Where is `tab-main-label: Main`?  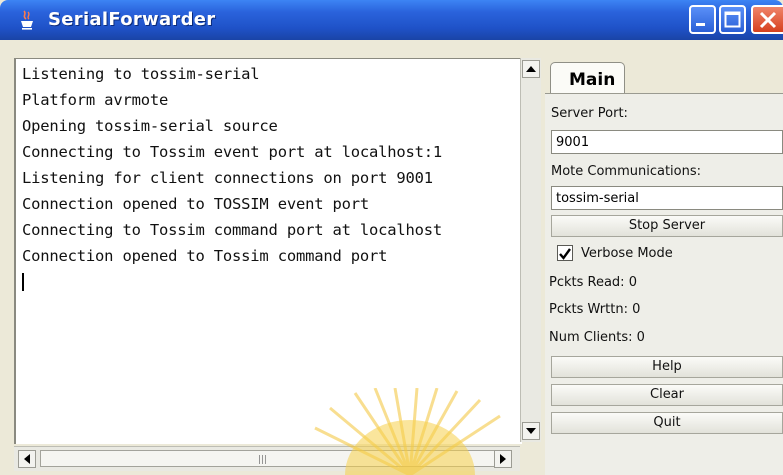 tab-main-label: Main is located at coordinates (592, 80).